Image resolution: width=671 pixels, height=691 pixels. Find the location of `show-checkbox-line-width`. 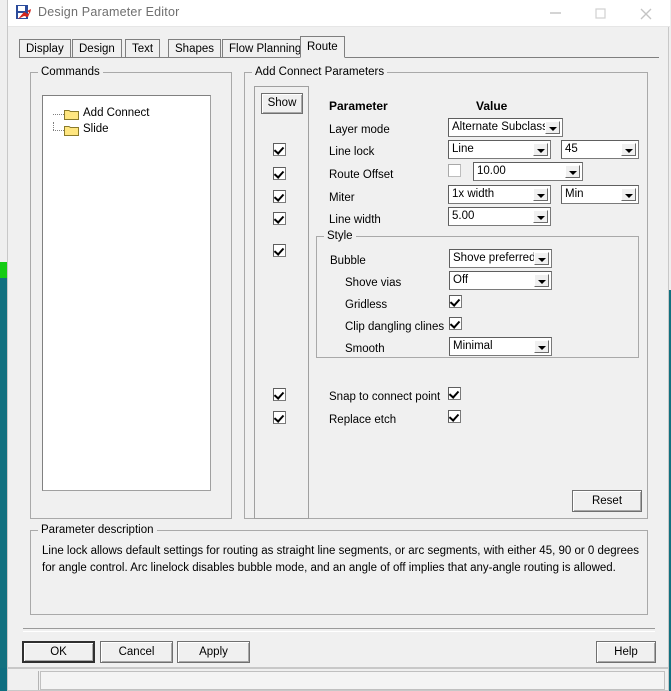

show-checkbox-line-width is located at coordinates (279, 218).